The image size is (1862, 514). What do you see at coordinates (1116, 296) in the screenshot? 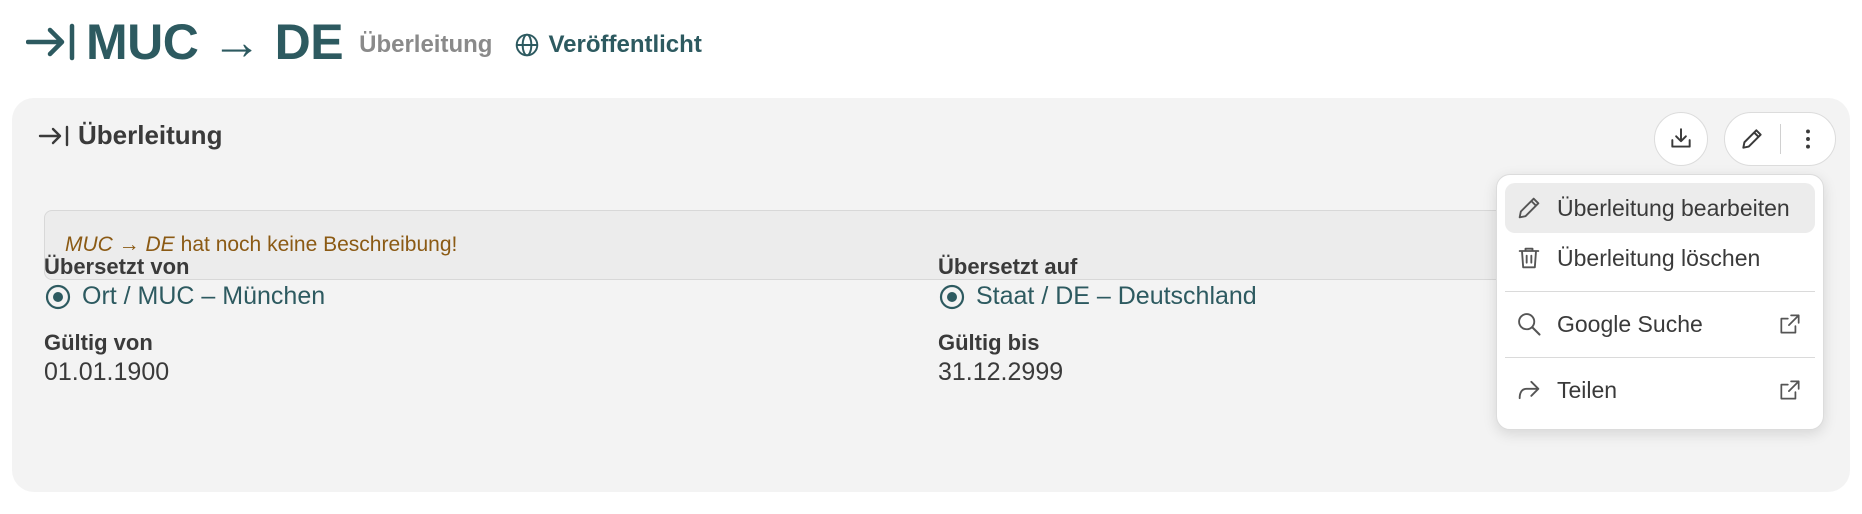
I see `to-value: Staat / DE – Deutschland` at bounding box center [1116, 296].